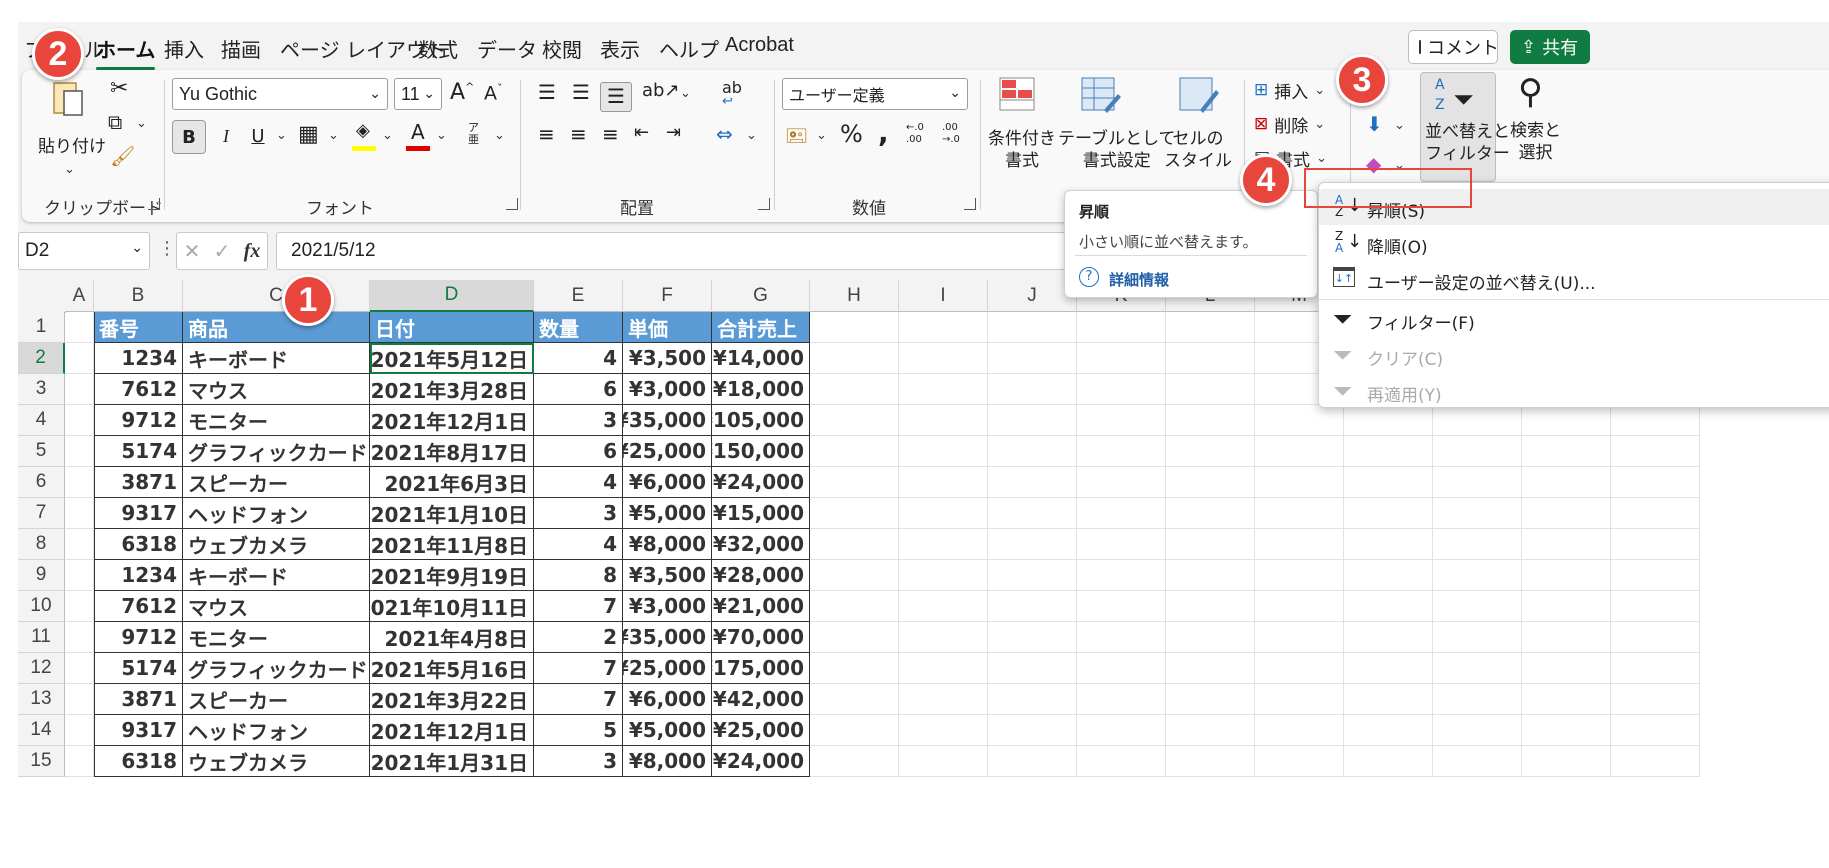 This screenshot has height=868, width=1829. I want to click on wrap-text-icon: ab ↩, so click(737, 93).